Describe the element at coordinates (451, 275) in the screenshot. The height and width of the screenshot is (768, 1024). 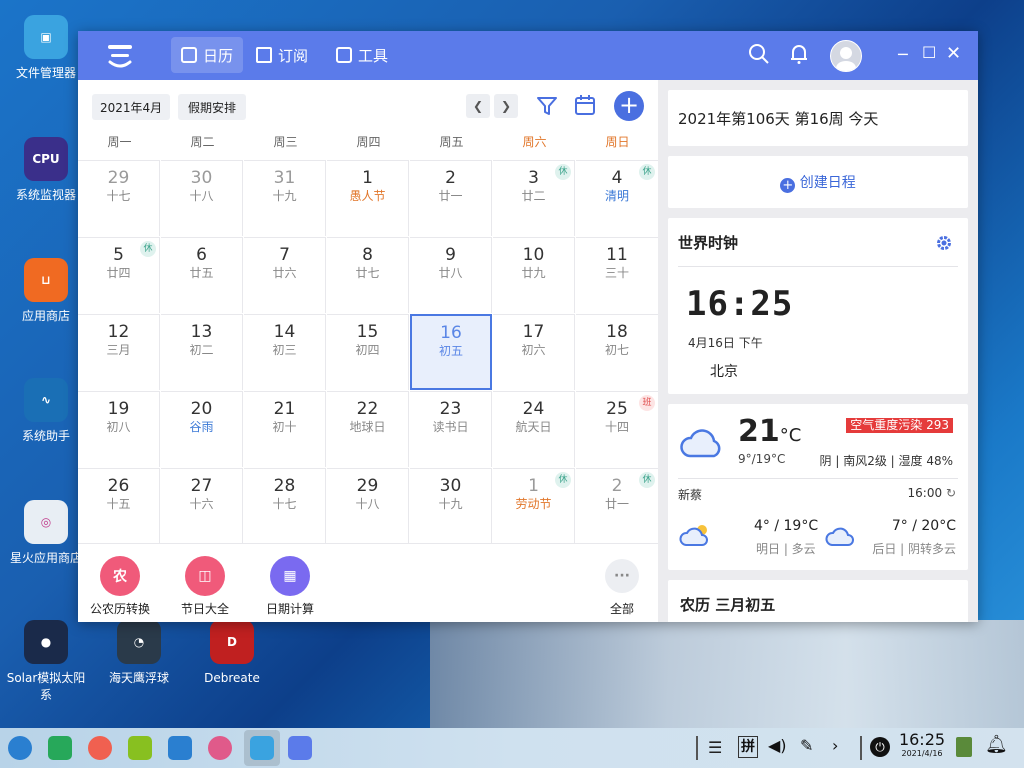
I see `day-cell: 9 廿八` at that location.